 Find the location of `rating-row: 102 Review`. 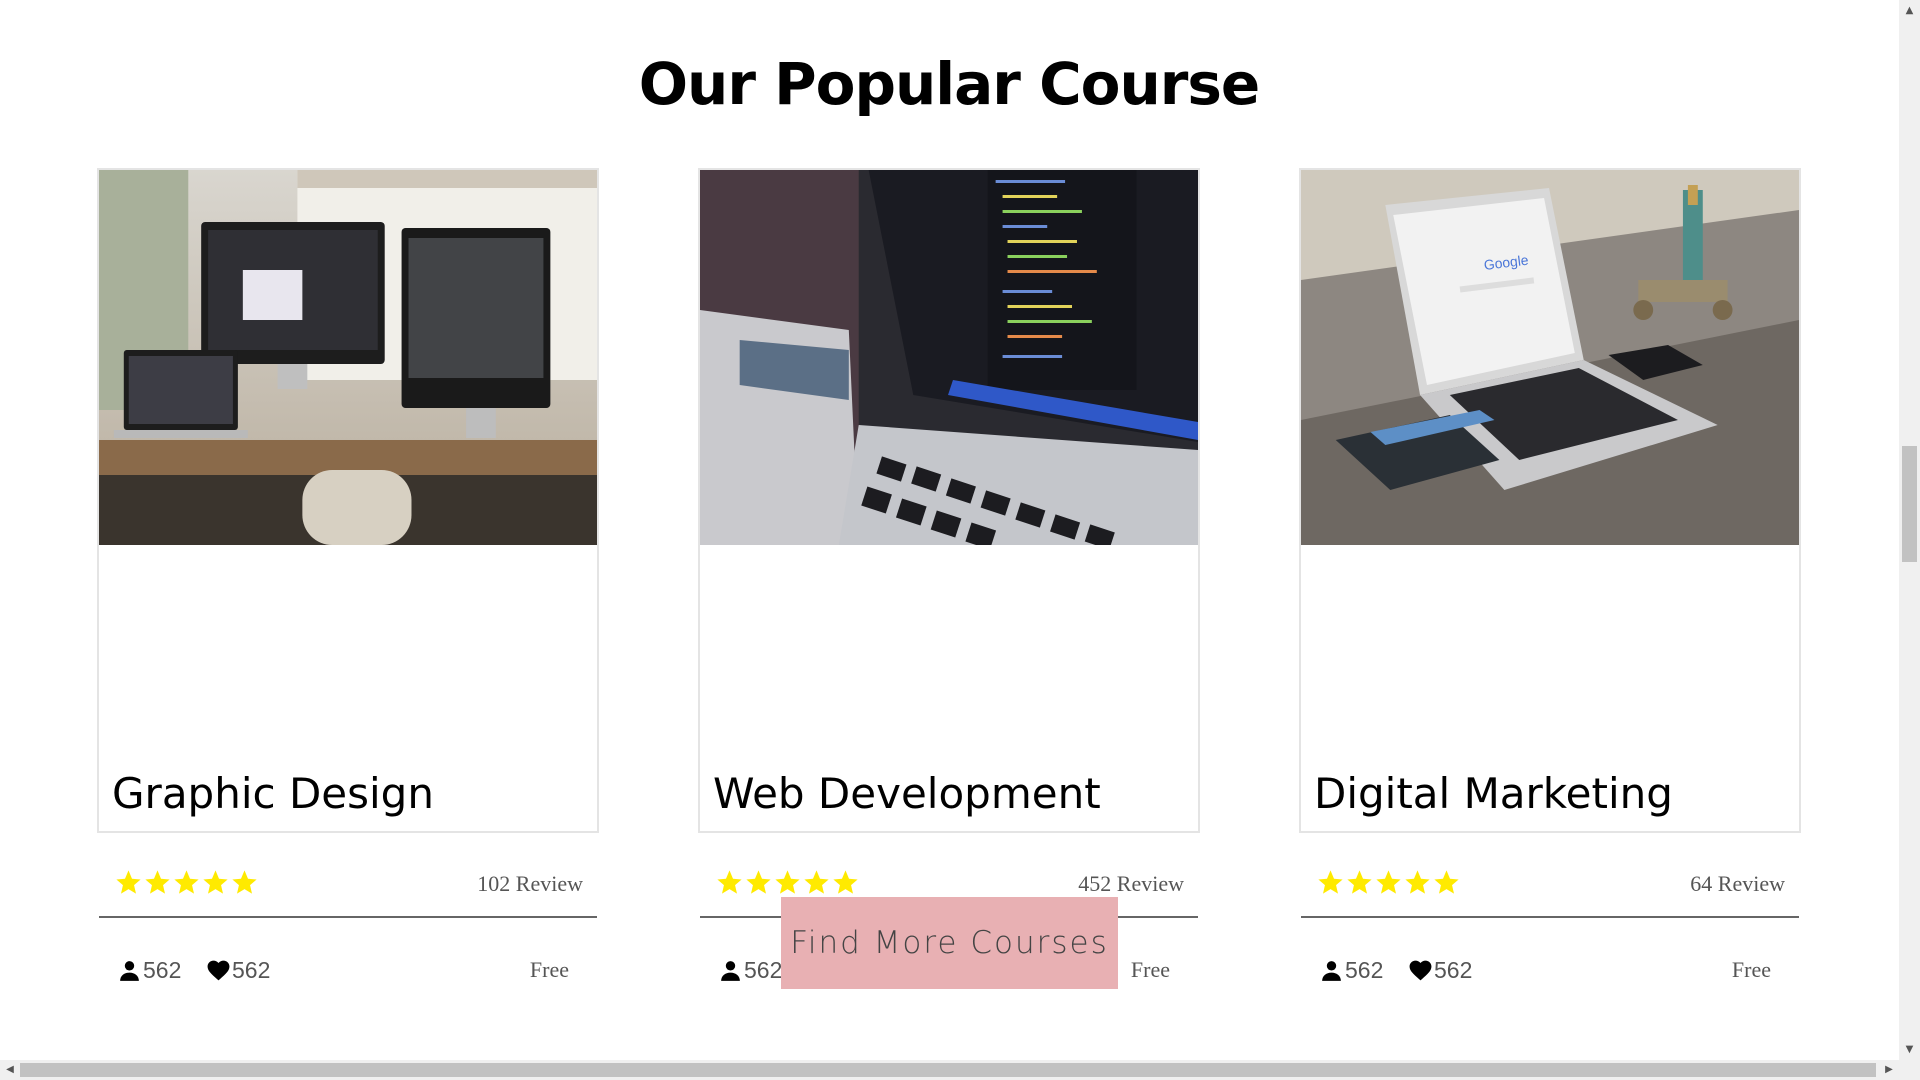

rating-row: 102 Review is located at coordinates (348, 885).